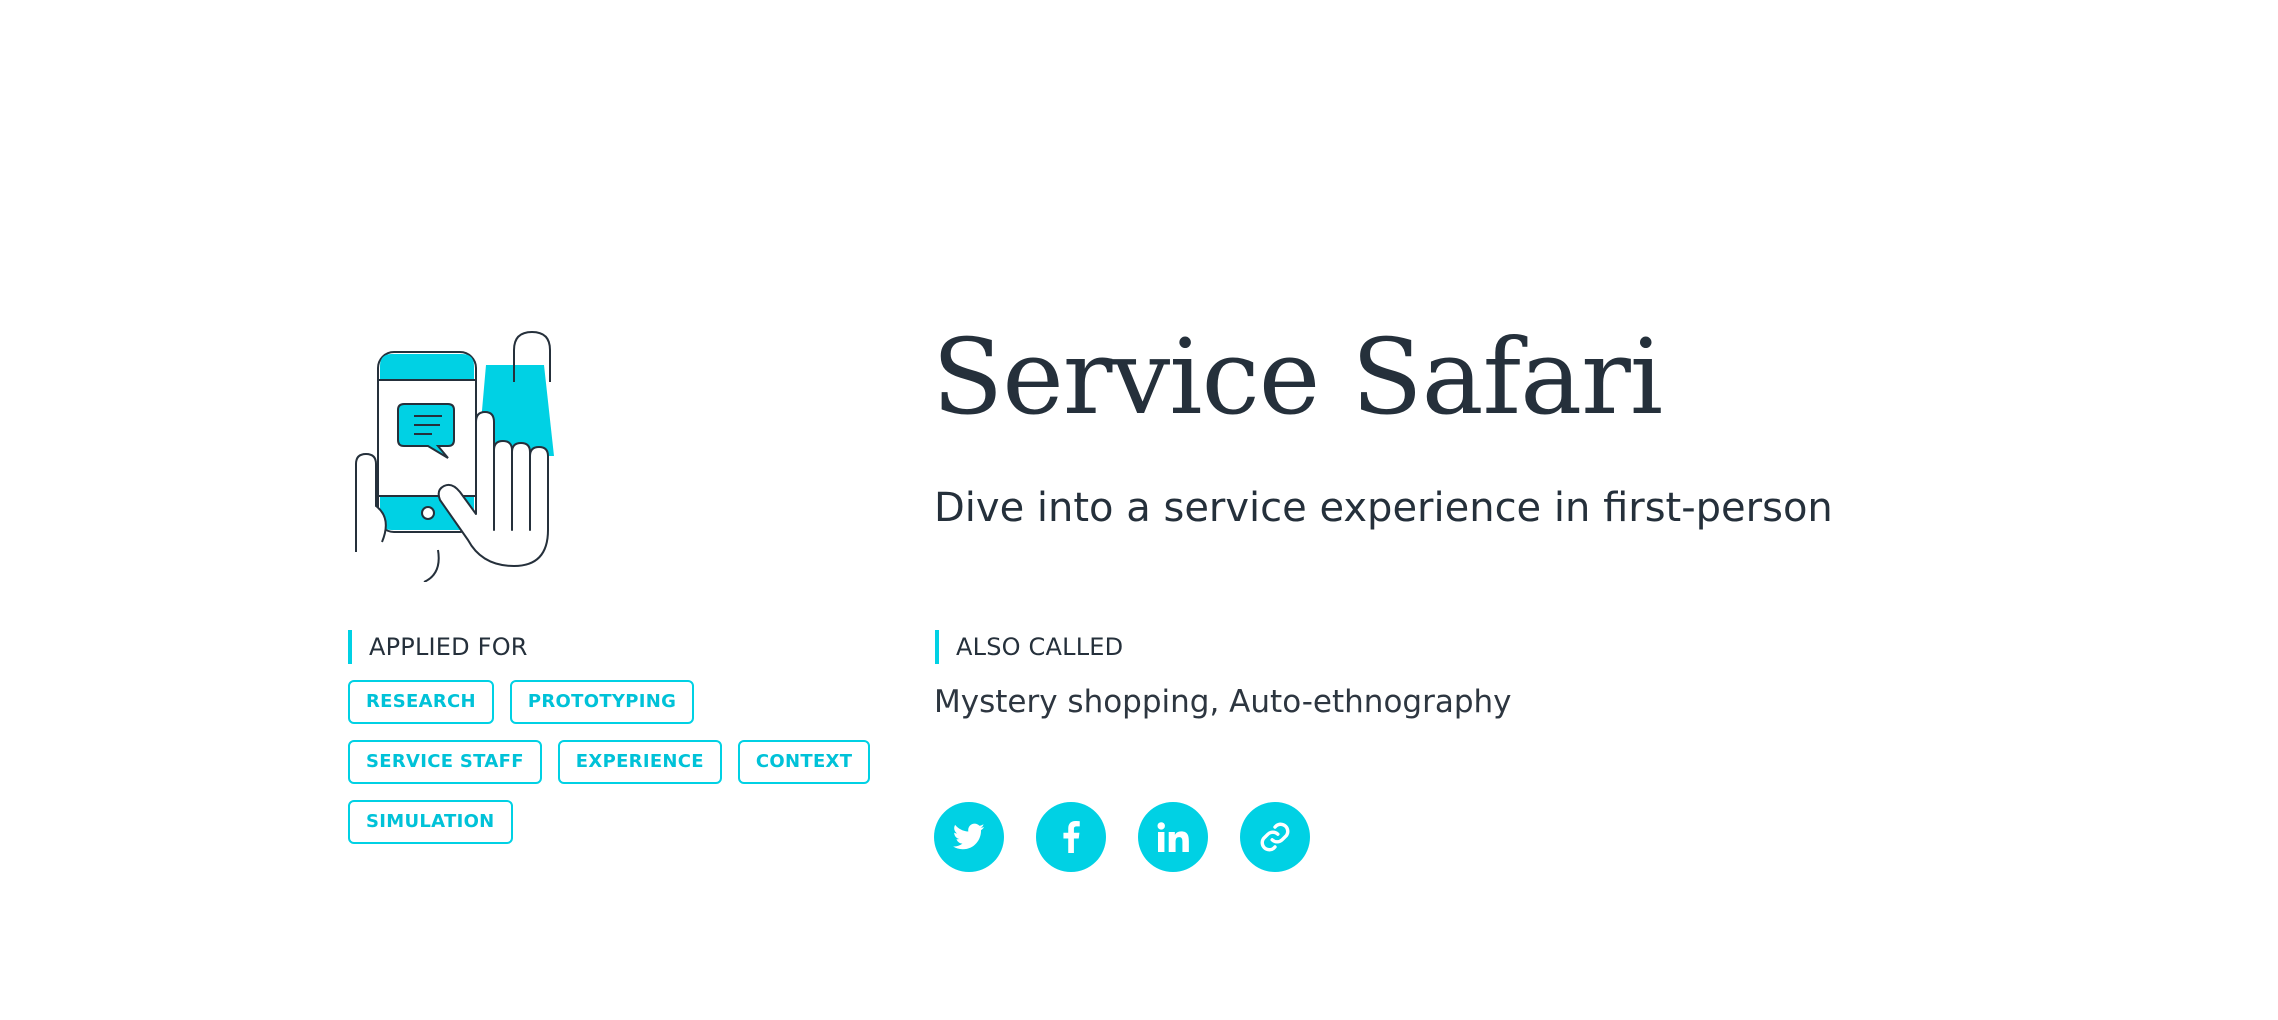  Describe the element at coordinates (608, 822) in the screenshot. I see `tag-row: SIMULATION` at that location.